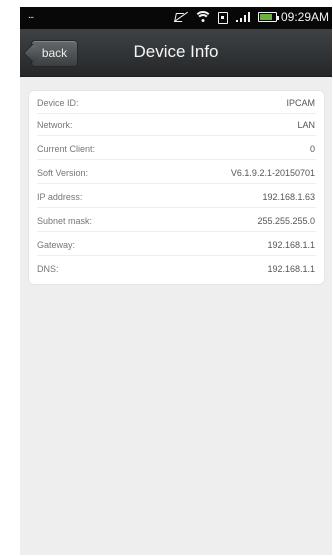  Describe the element at coordinates (306, 125) in the screenshot. I see `network-value: LAN` at that location.